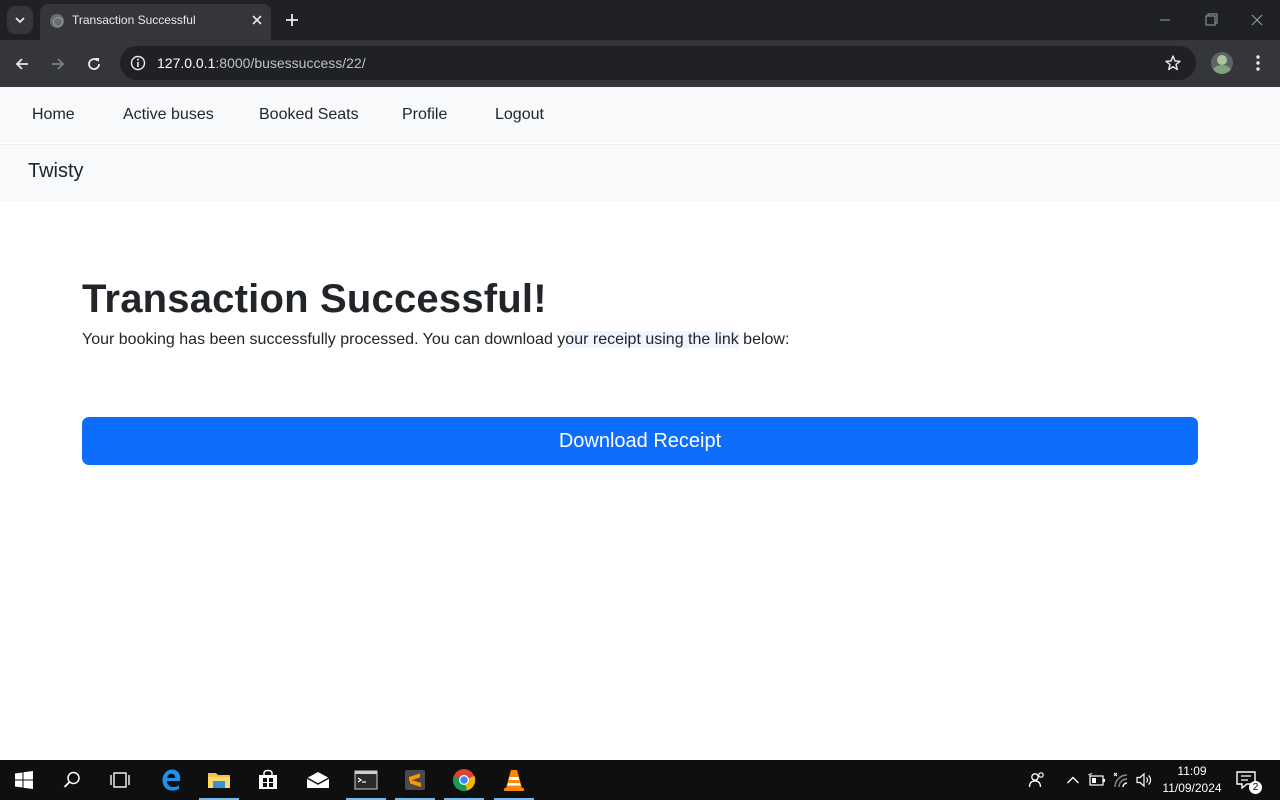 This screenshot has width=1280, height=800. I want to click on vlc-cone-icon, so click(514, 780).